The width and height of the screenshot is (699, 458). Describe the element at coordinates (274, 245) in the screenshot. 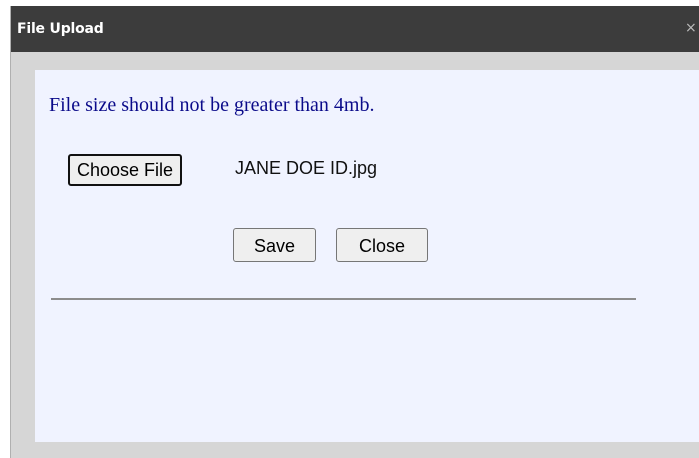

I see `save-button: Save` at that location.